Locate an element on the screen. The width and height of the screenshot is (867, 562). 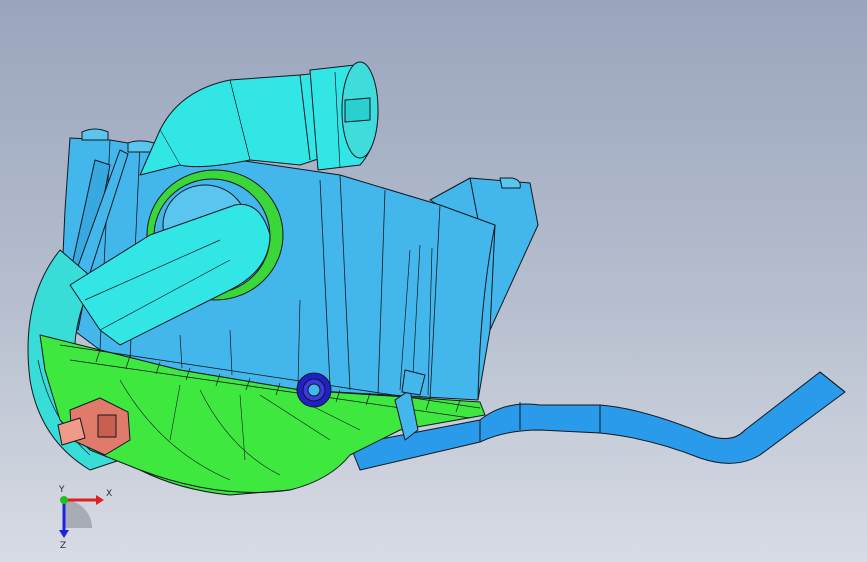
duct-cuff is located at coordinates (344, 116).